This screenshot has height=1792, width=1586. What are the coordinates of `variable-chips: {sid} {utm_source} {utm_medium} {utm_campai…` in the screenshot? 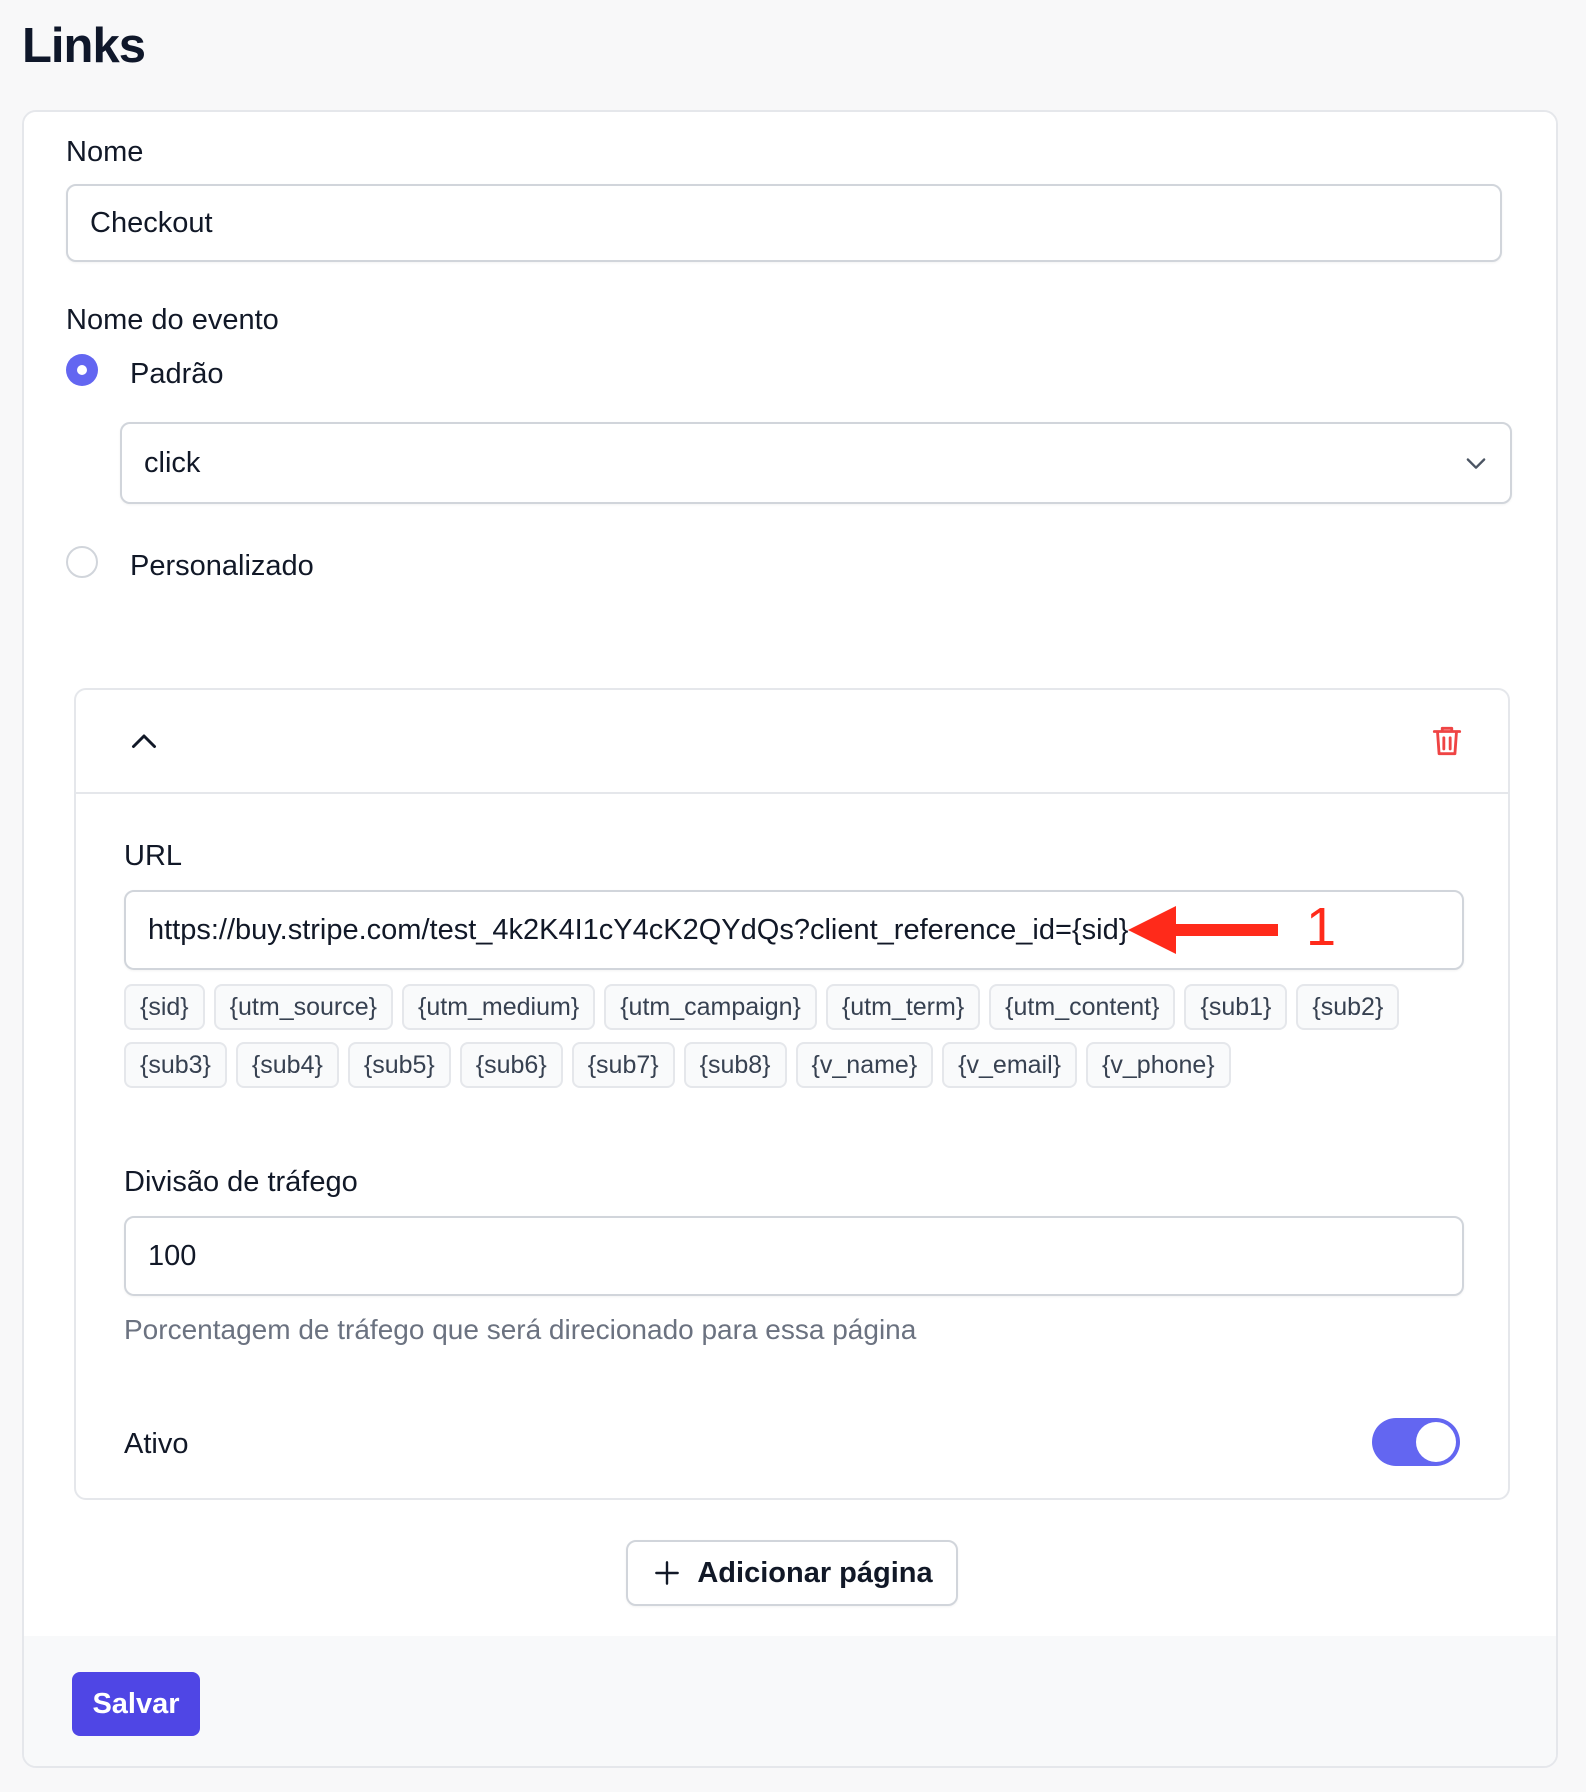 It's located at (794, 1042).